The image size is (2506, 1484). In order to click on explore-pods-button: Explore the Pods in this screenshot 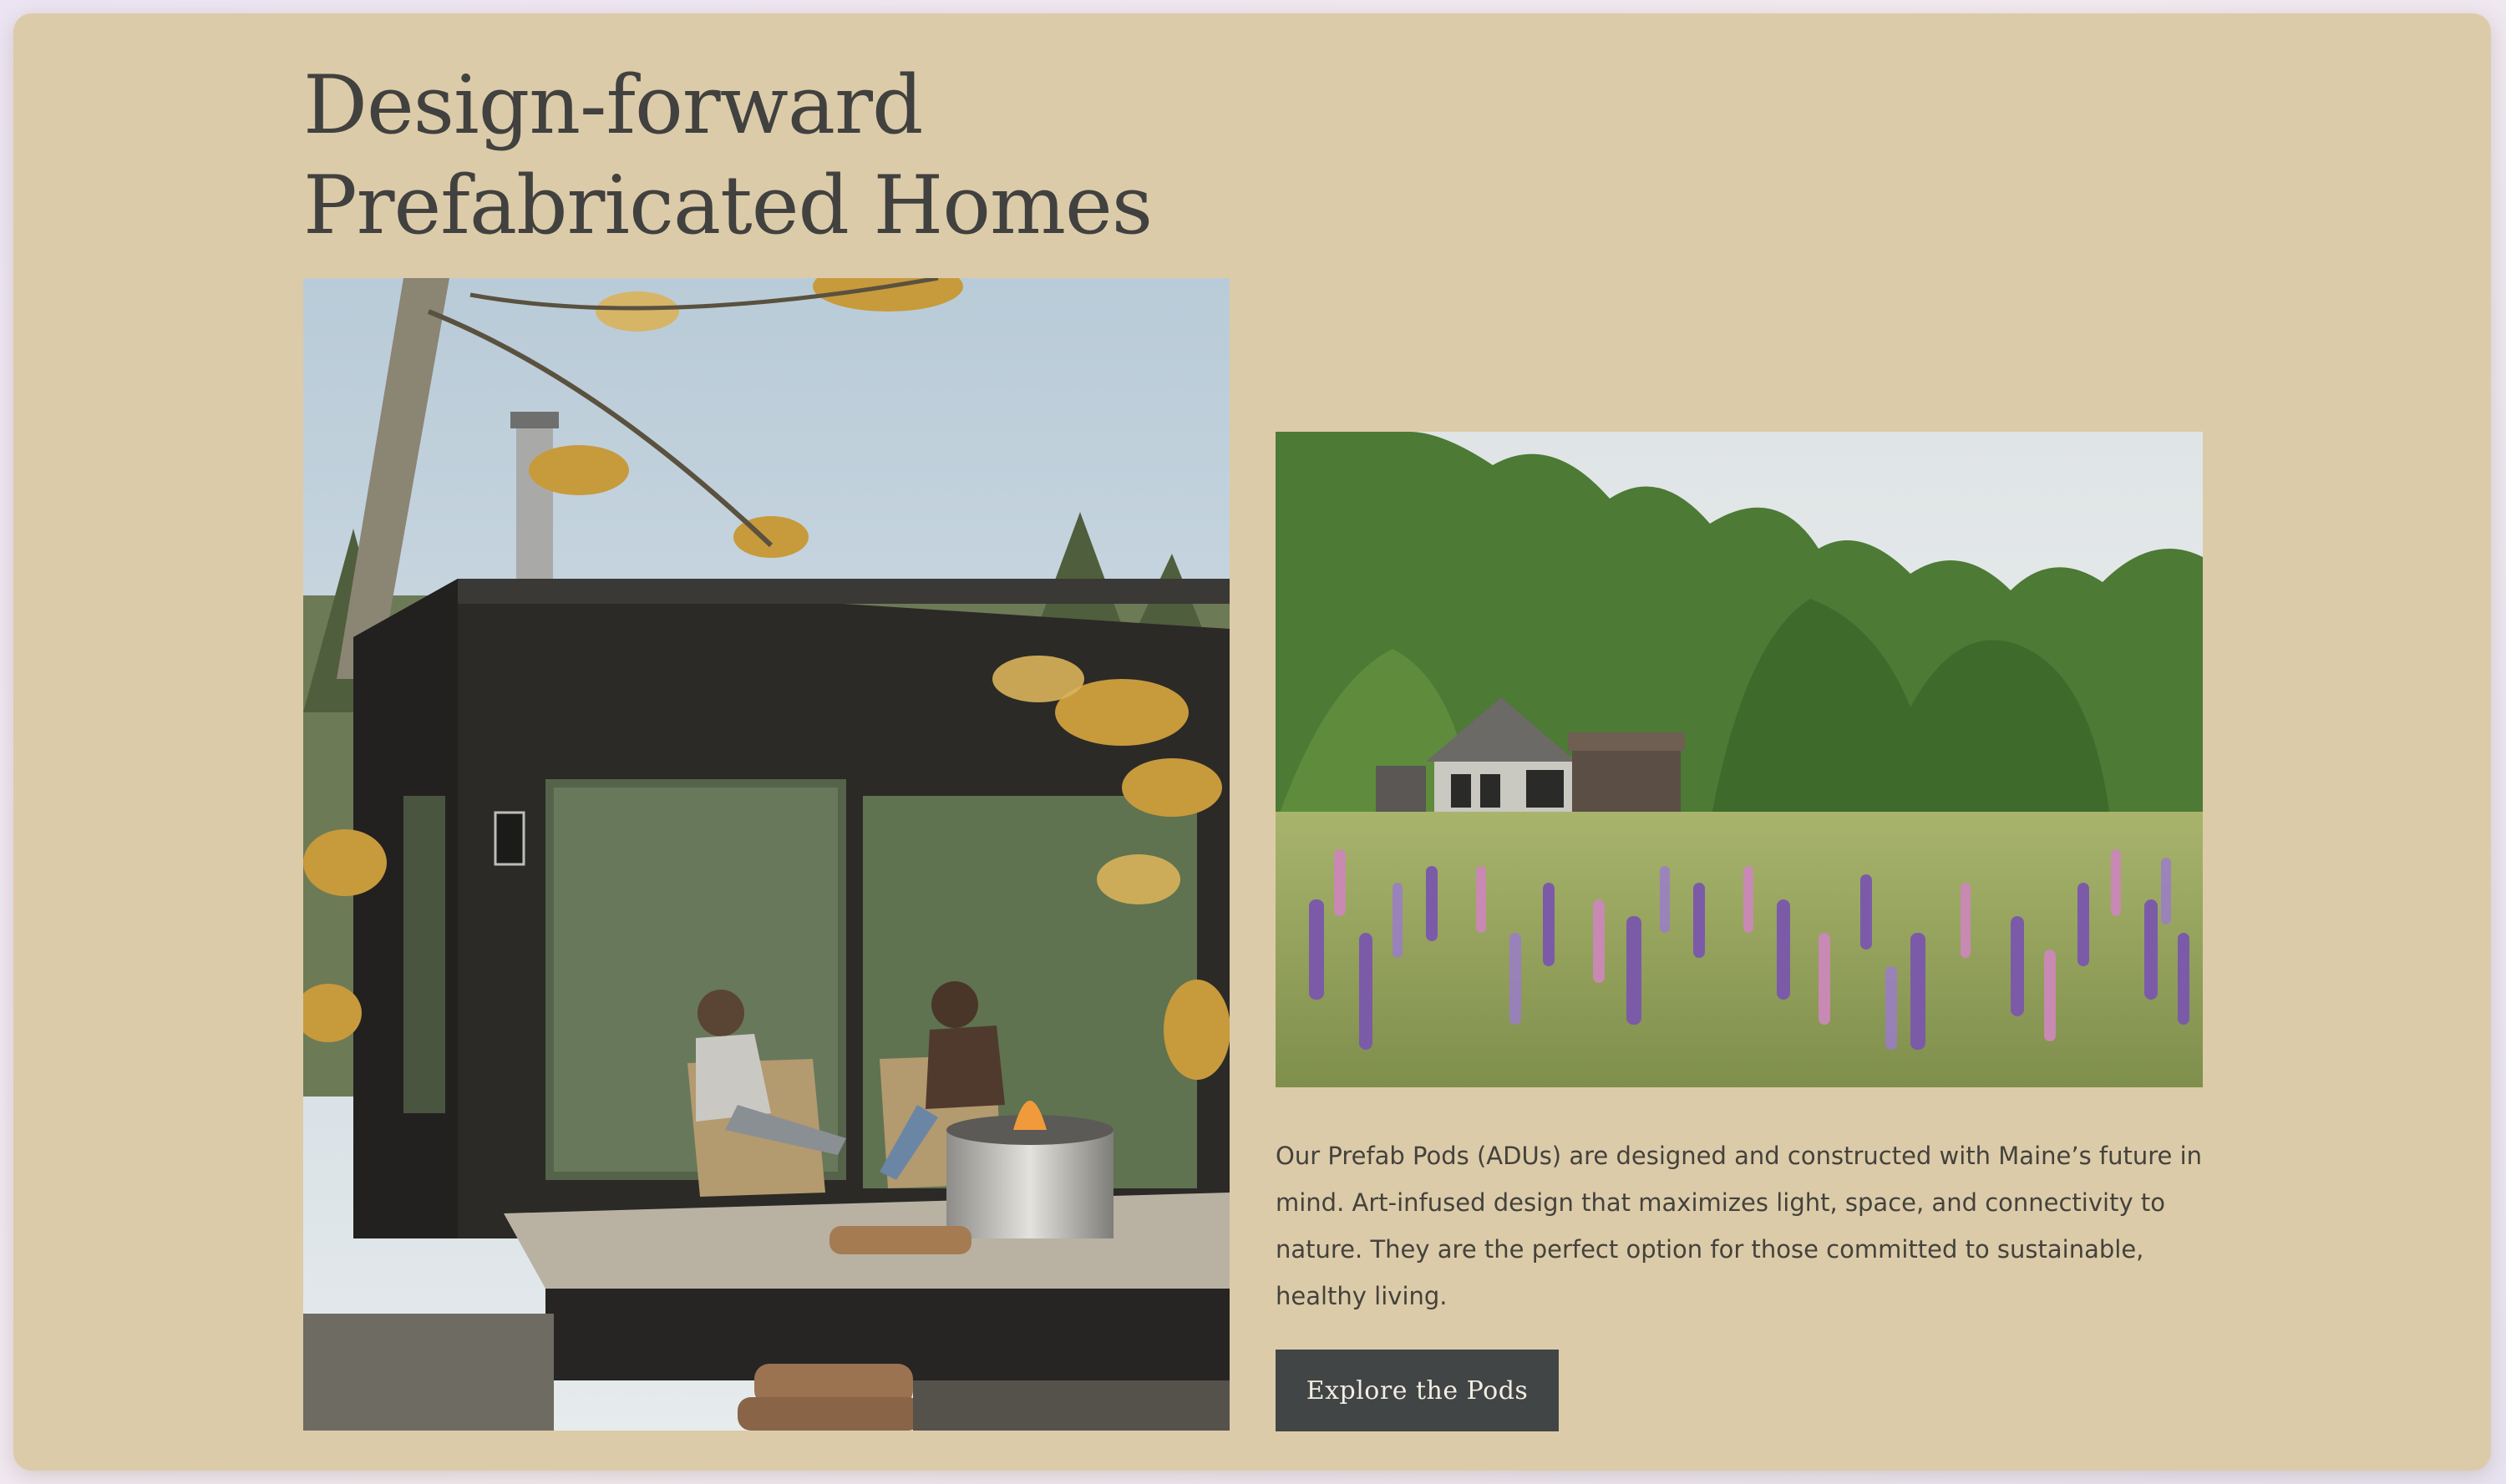, I will do `click(1417, 1390)`.